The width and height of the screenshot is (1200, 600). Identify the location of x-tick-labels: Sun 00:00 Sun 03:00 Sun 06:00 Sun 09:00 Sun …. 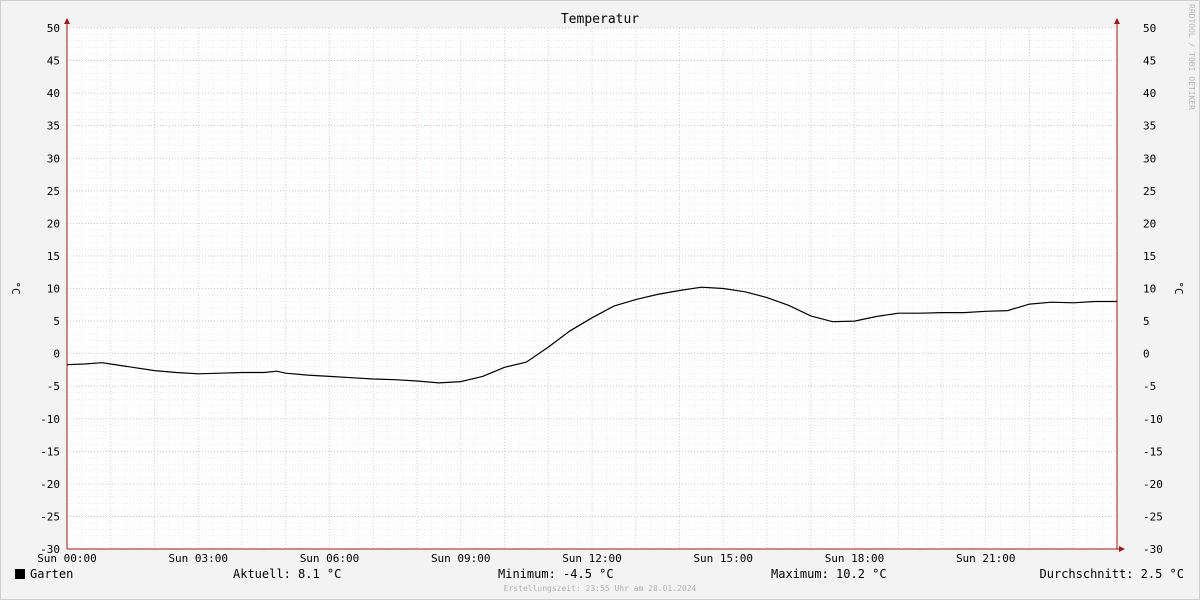
(526, 558).